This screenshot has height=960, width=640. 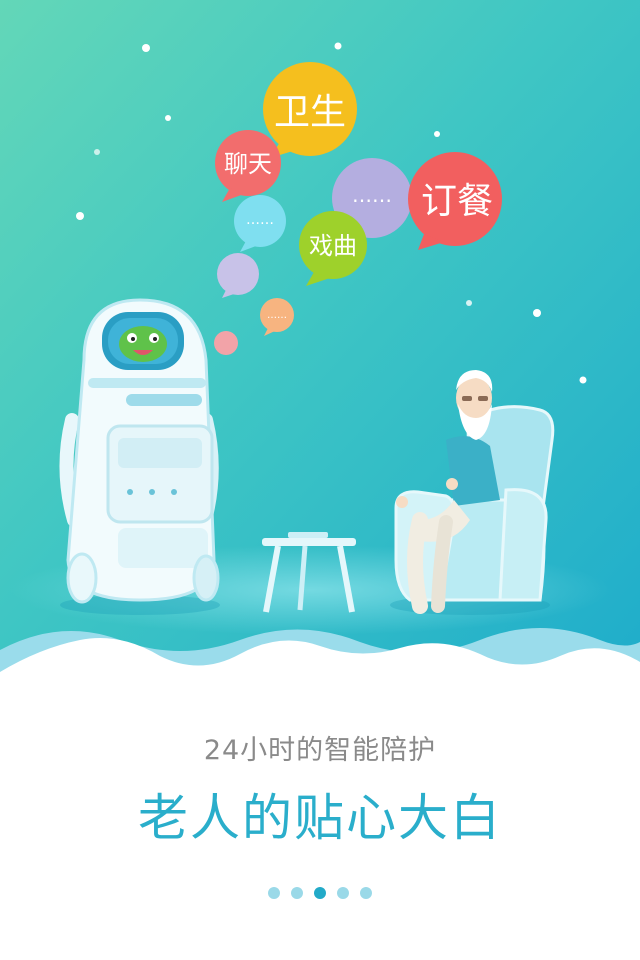 What do you see at coordinates (310, 112) in the screenshot?
I see `bubble-label-health: 卫生` at bounding box center [310, 112].